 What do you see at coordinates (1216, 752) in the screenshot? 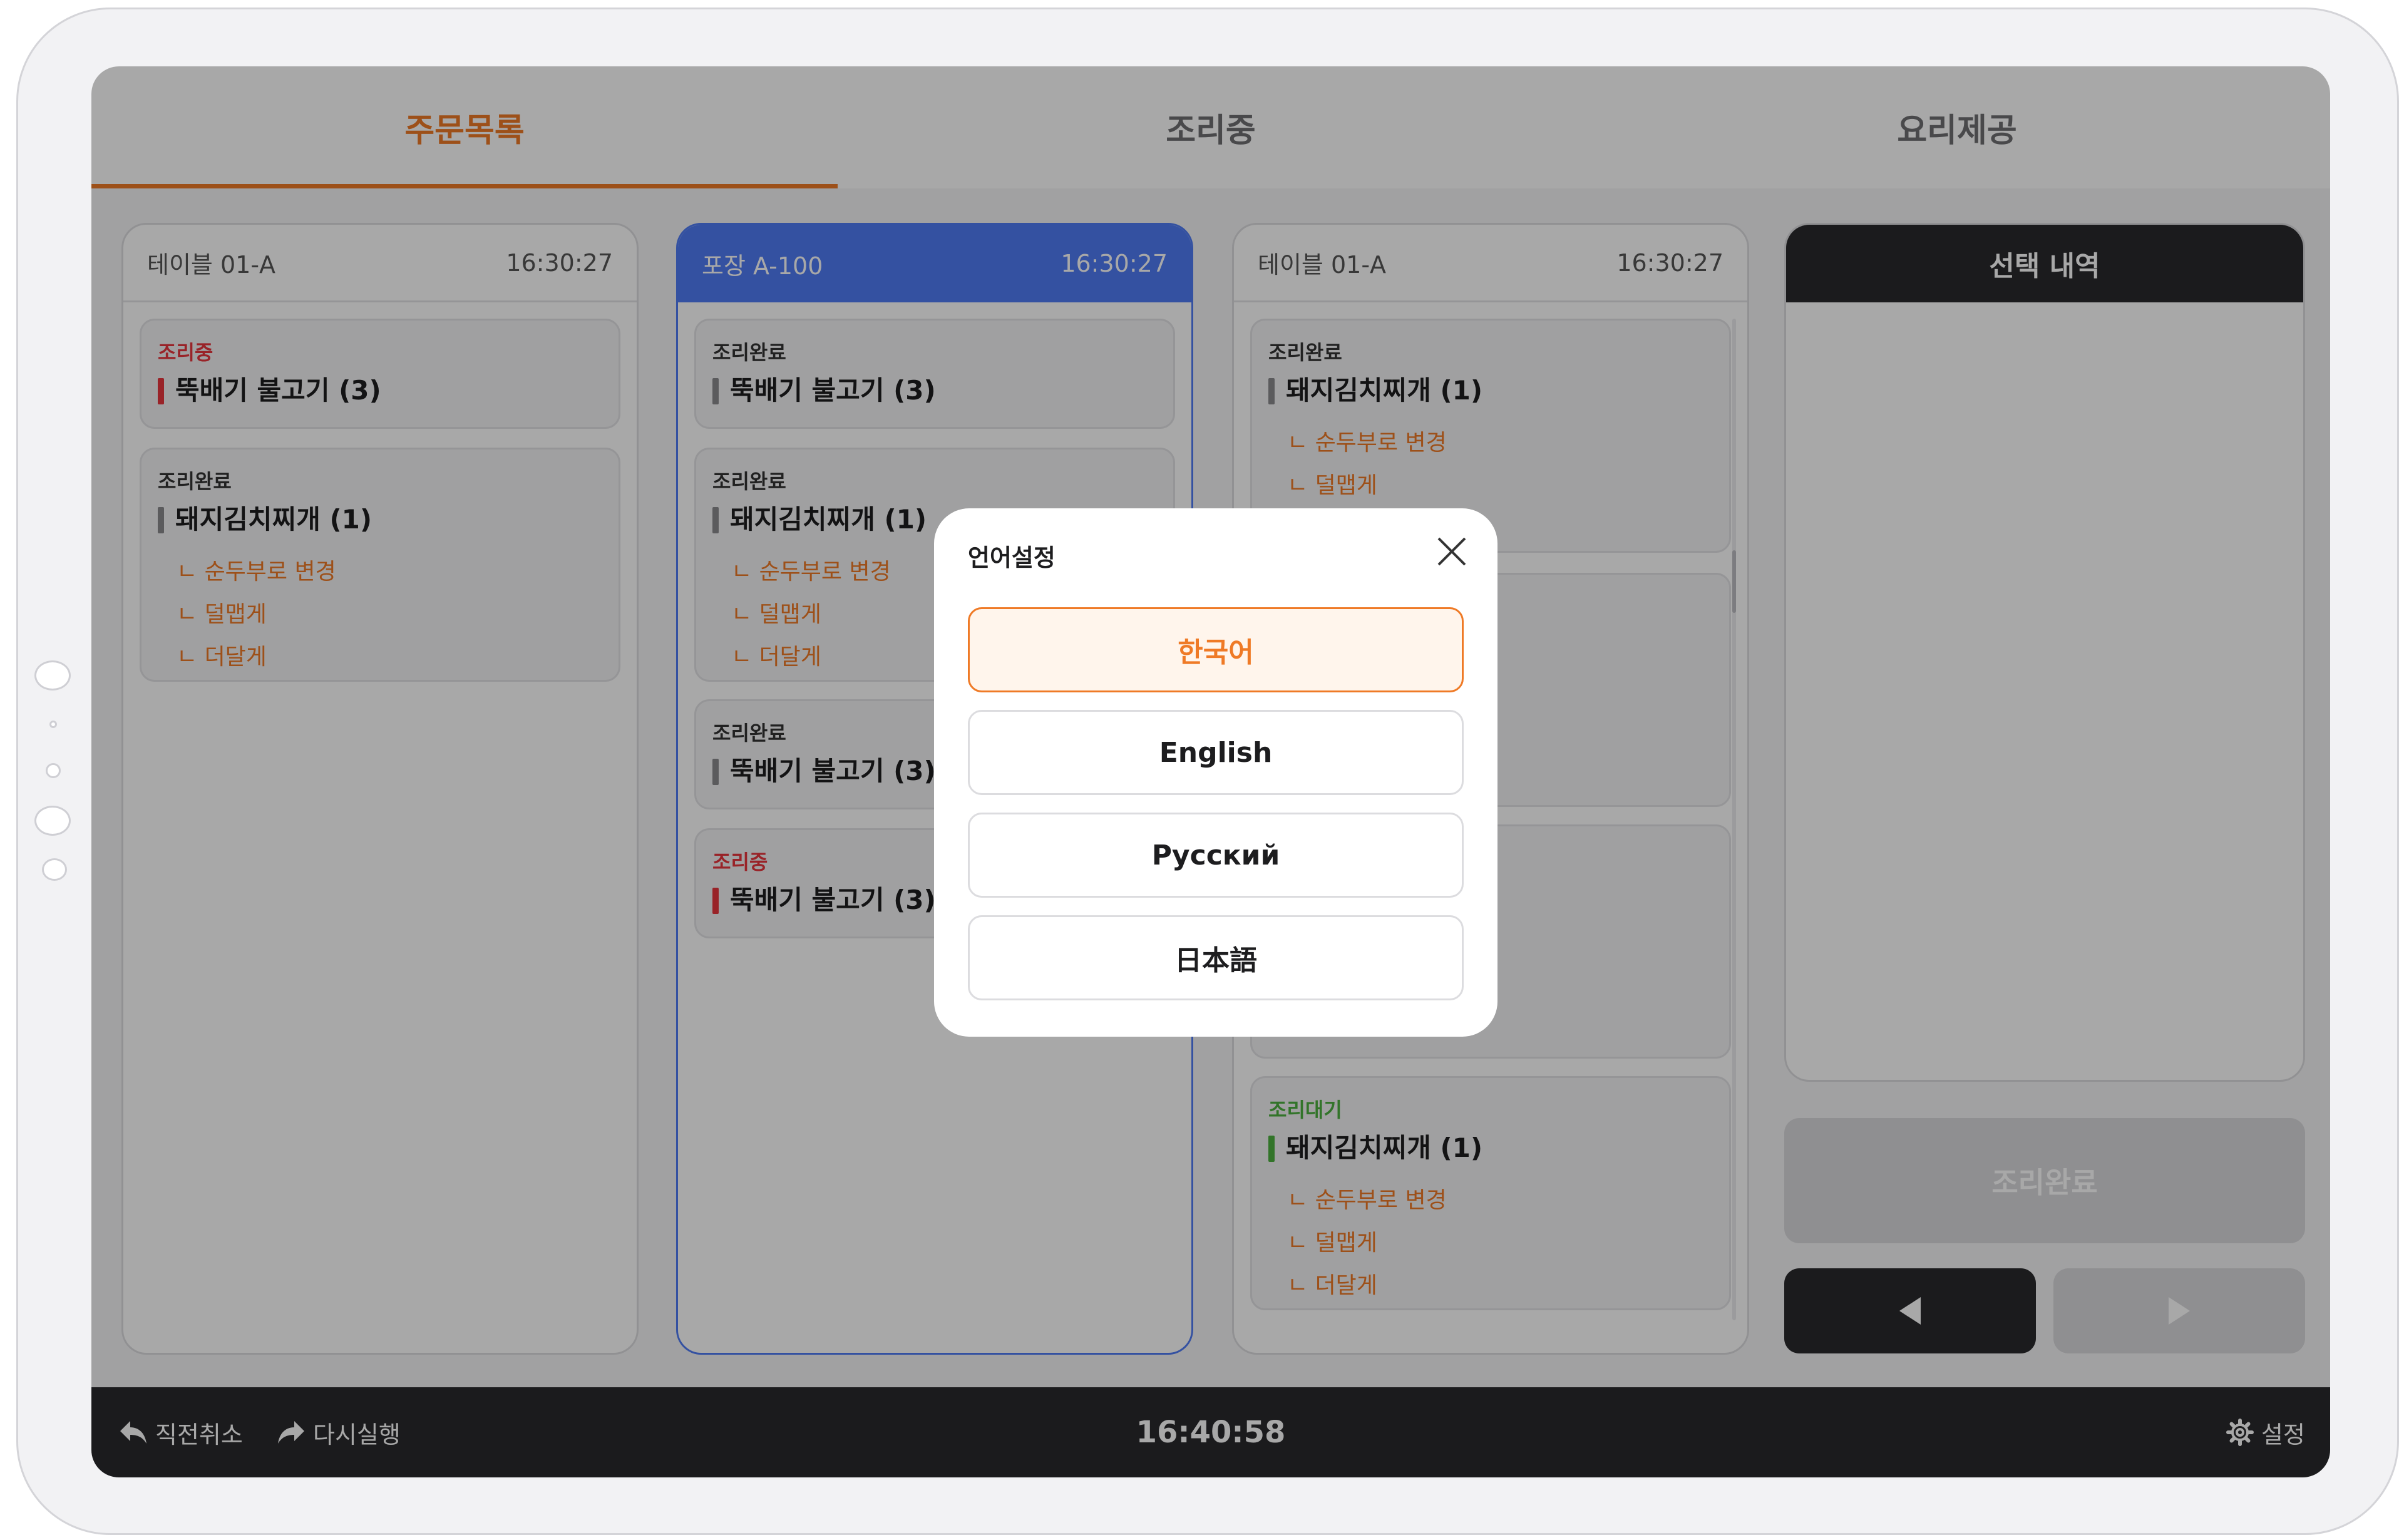
I see `language-option-english: English` at bounding box center [1216, 752].